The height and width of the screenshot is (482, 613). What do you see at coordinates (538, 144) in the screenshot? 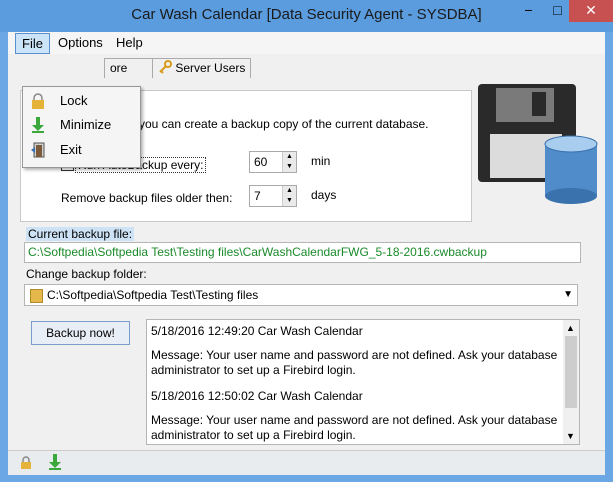
I see `floppy-database-icon` at bounding box center [538, 144].